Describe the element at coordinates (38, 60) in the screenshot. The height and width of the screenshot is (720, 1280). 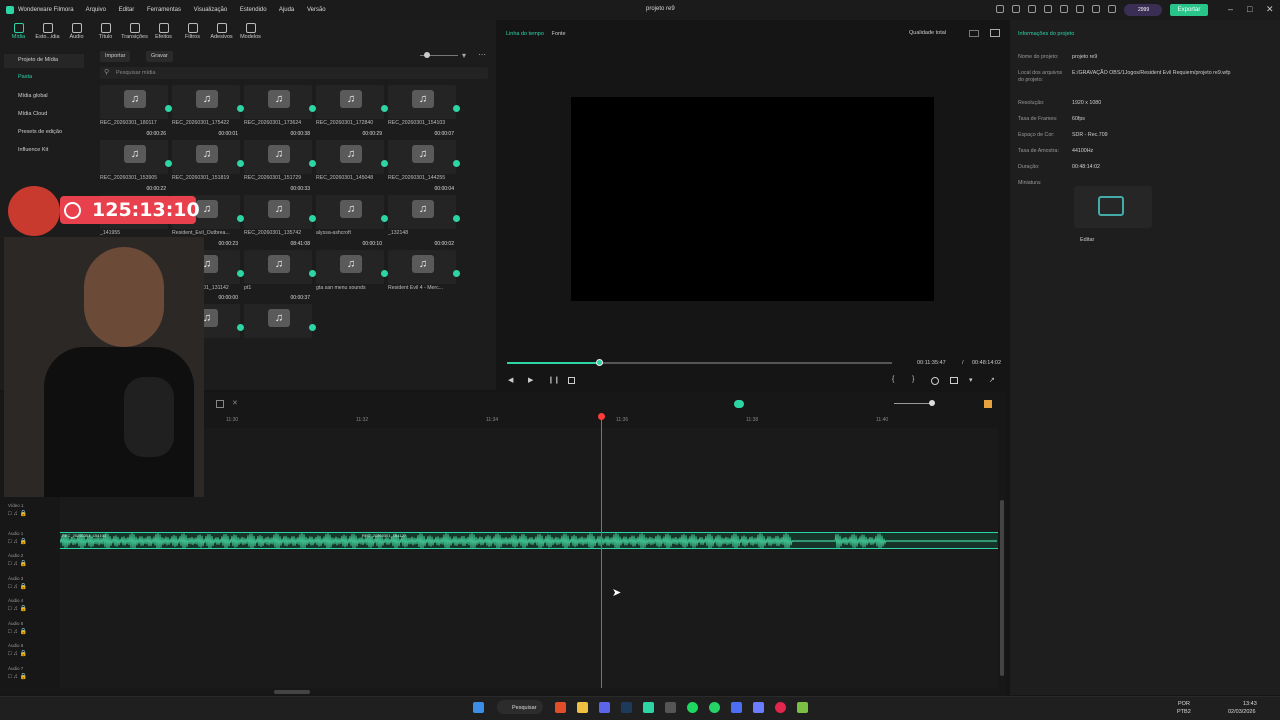
I see `sidebar-item-projeto-midia: Projeto de Mídia` at that location.